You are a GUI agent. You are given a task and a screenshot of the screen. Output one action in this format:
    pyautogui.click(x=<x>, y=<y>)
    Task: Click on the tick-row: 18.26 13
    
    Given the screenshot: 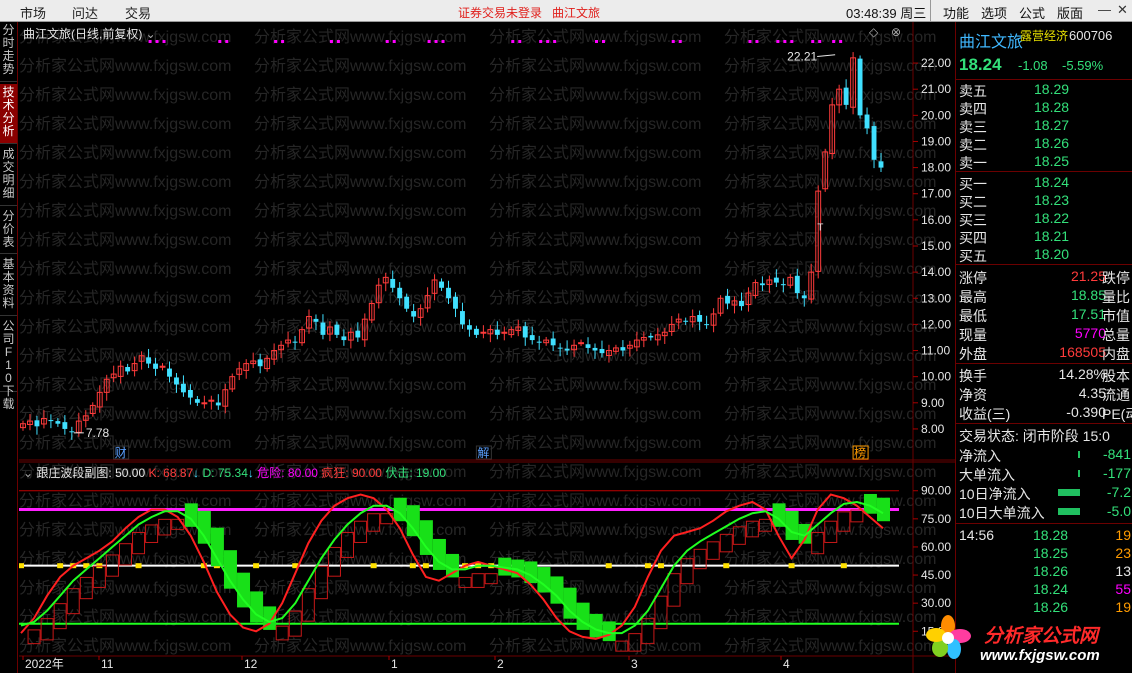 What is the action you would take?
    pyautogui.click(x=1044, y=571)
    